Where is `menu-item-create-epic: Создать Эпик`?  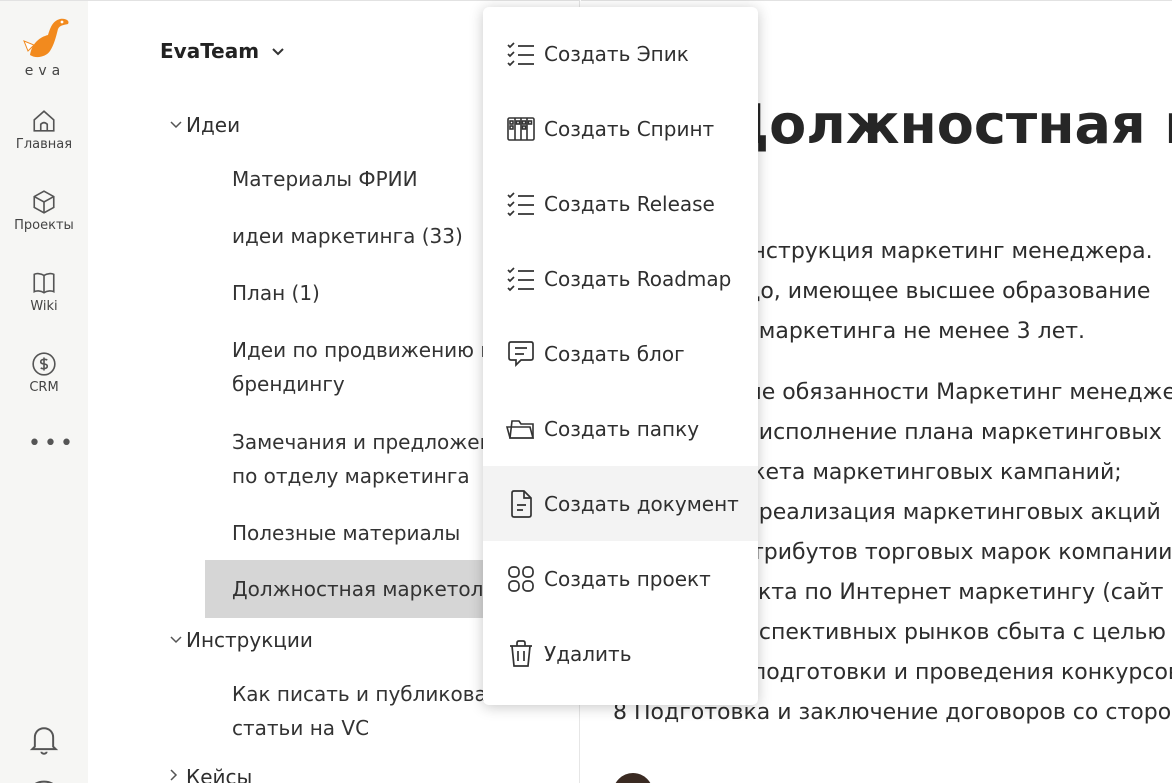 menu-item-create-epic: Создать Эпик is located at coordinates (620, 53).